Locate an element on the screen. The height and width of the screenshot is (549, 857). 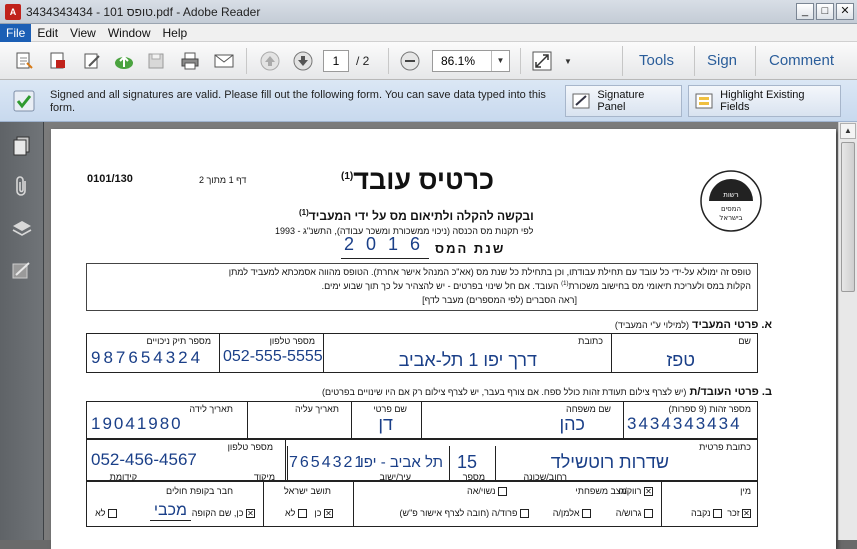
employee-first-name-field: דן is located at coordinates (385, 424).